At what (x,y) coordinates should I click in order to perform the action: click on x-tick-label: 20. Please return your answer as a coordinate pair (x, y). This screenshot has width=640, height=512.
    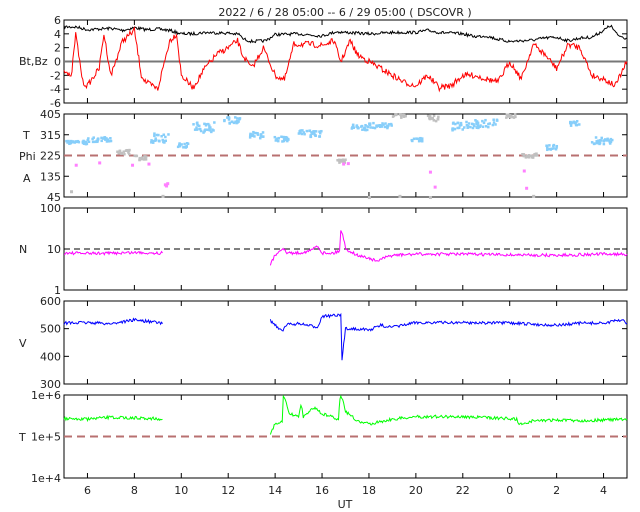
    Looking at the image, I should click on (416, 490).